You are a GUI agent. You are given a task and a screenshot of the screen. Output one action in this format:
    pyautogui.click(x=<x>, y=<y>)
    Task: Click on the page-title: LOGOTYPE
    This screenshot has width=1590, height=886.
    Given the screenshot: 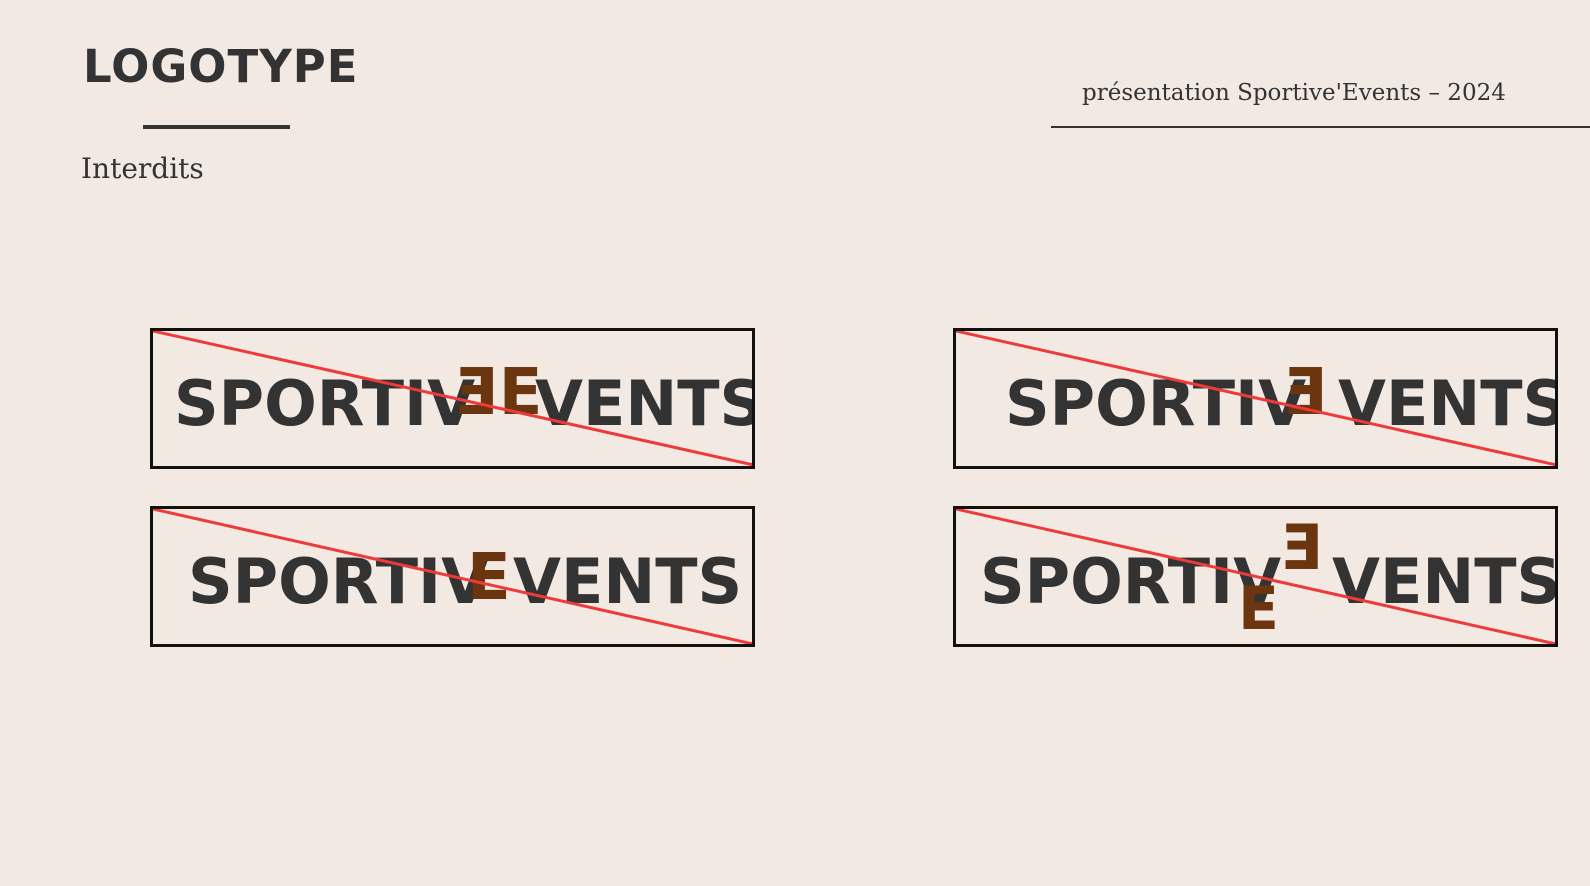 What is the action you would take?
    pyautogui.click(x=221, y=66)
    